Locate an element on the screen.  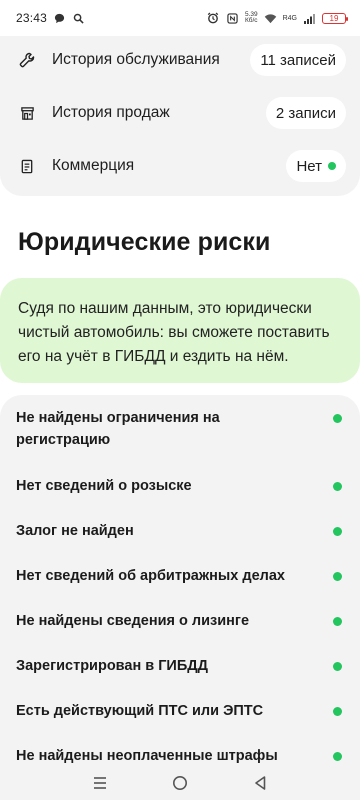
status-bar: 23:43 5.39 Кб/с R4G 19 is located at coordinates (180, 18).